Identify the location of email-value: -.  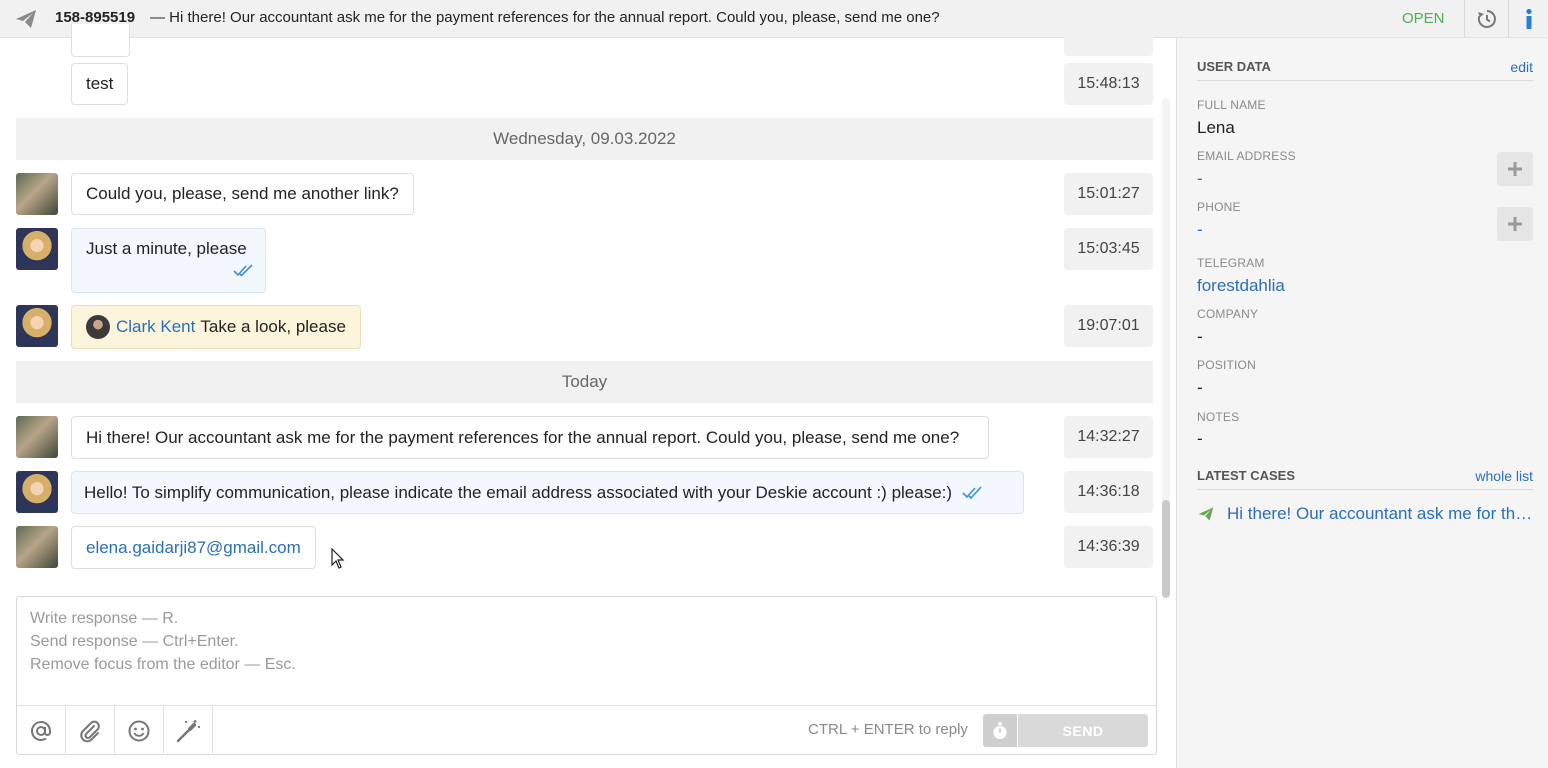
(1200, 179).